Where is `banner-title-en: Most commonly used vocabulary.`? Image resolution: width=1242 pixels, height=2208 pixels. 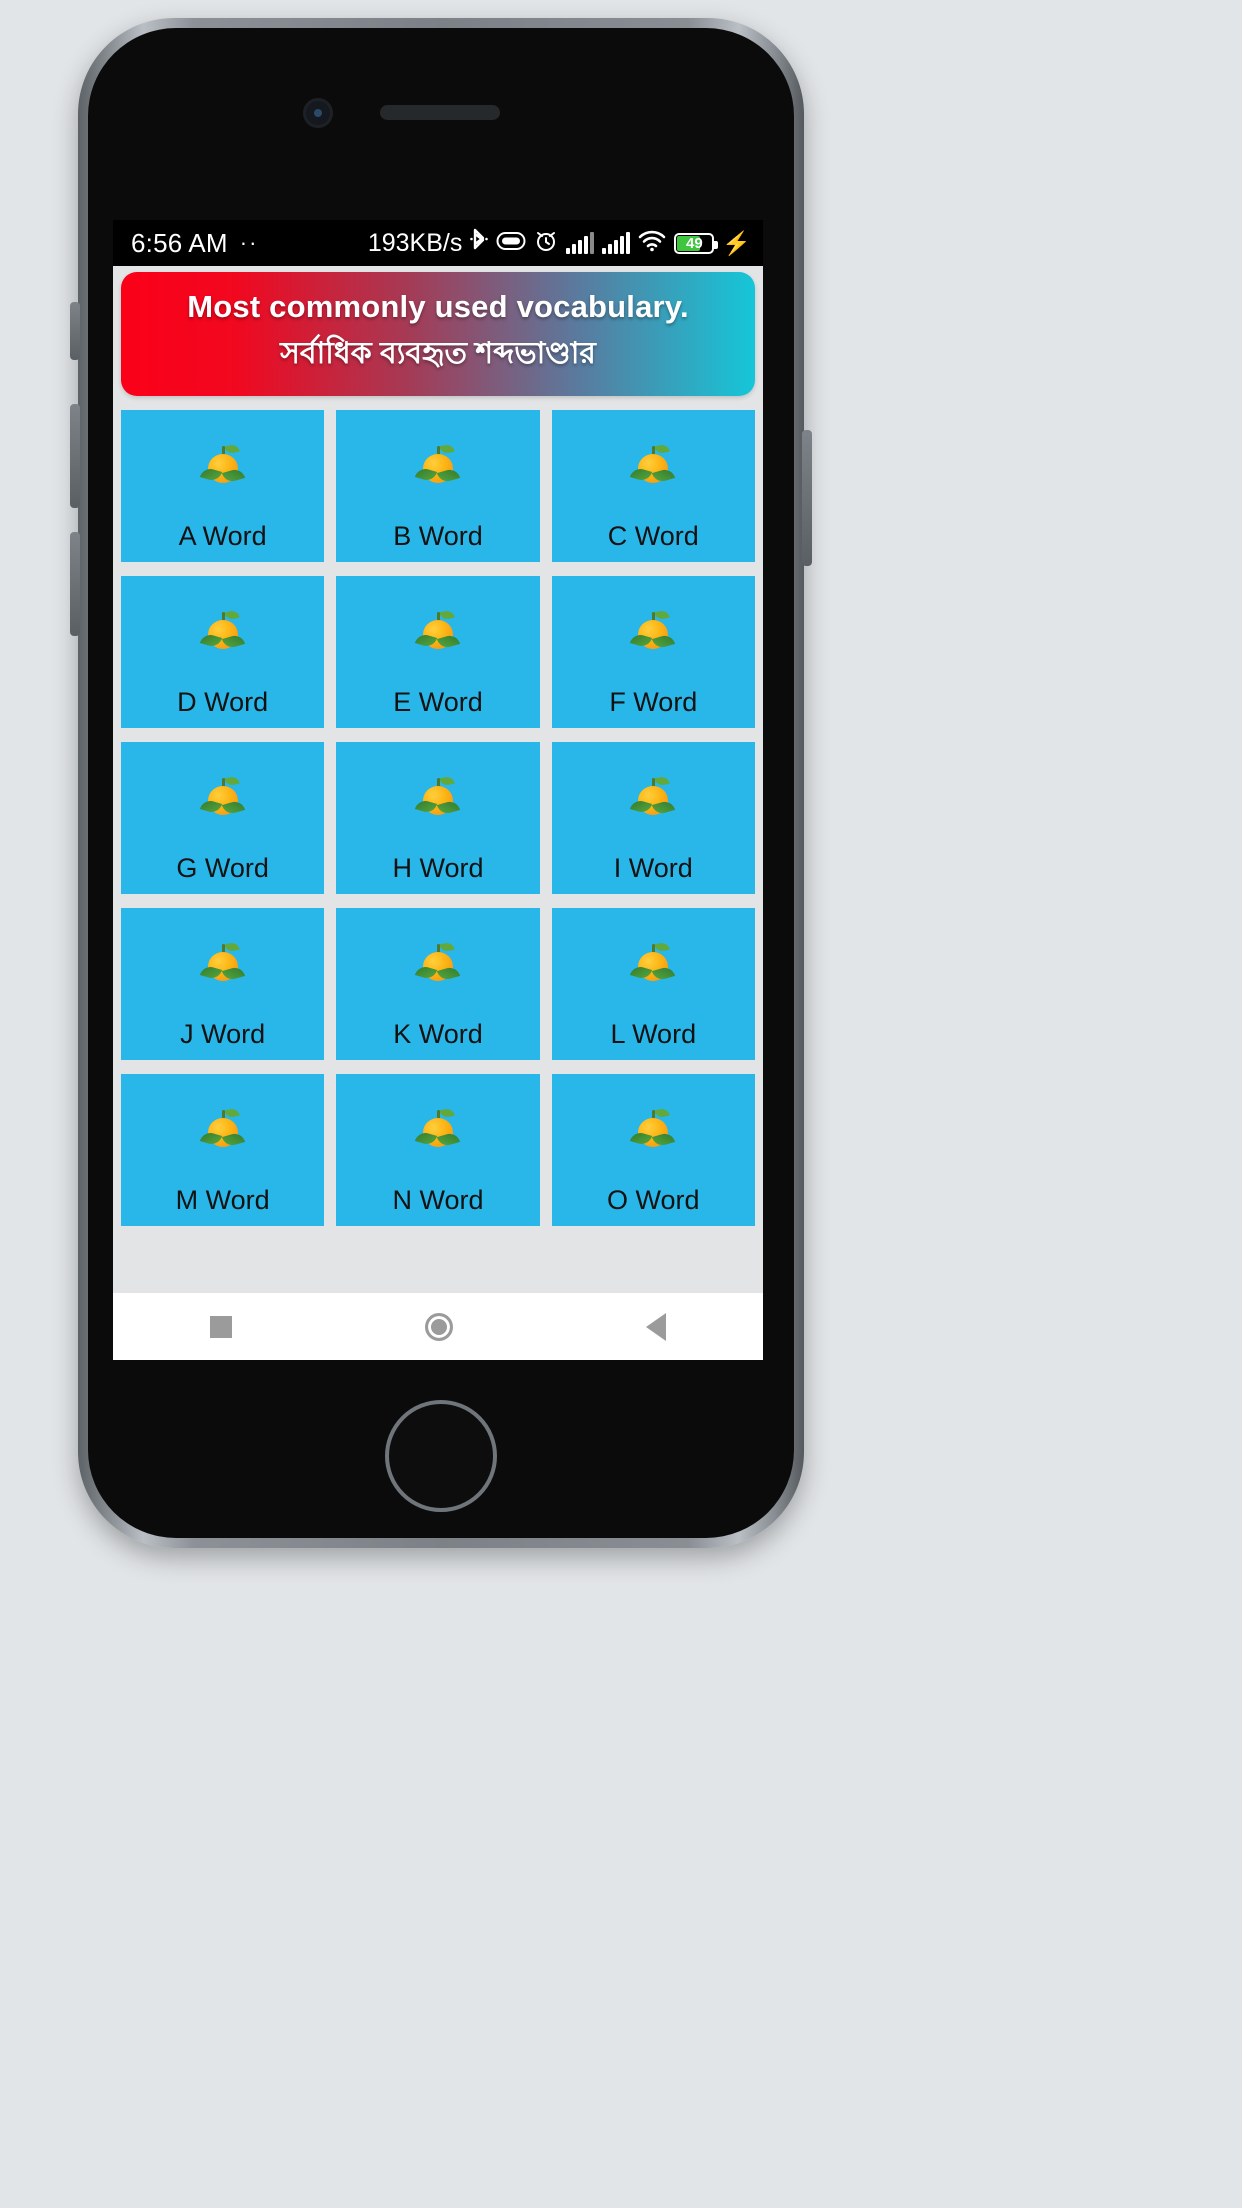 banner-title-en: Most commonly used vocabulary. is located at coordinates (438, 306).